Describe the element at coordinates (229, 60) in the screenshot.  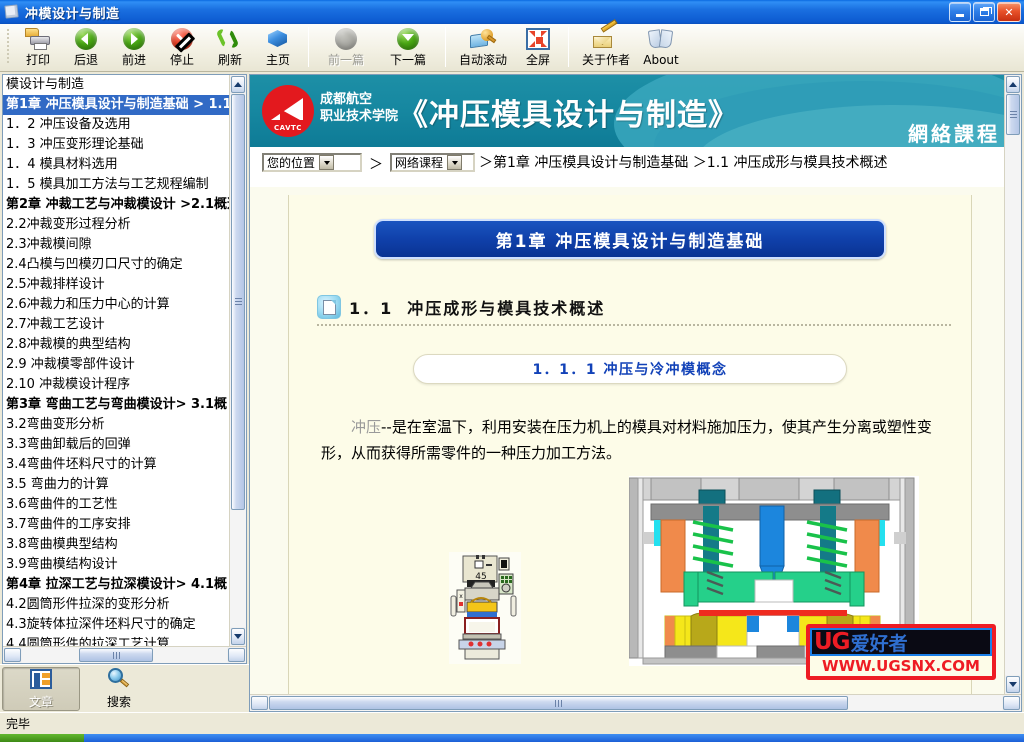
I see `refresh-button-label: 刷新` at that location.